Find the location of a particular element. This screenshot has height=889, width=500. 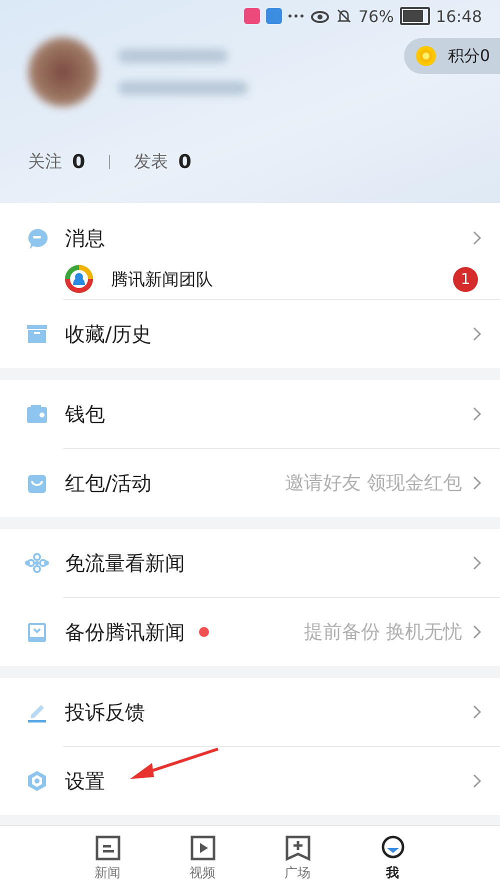

robot-icon is located at coordinates (274, 16).